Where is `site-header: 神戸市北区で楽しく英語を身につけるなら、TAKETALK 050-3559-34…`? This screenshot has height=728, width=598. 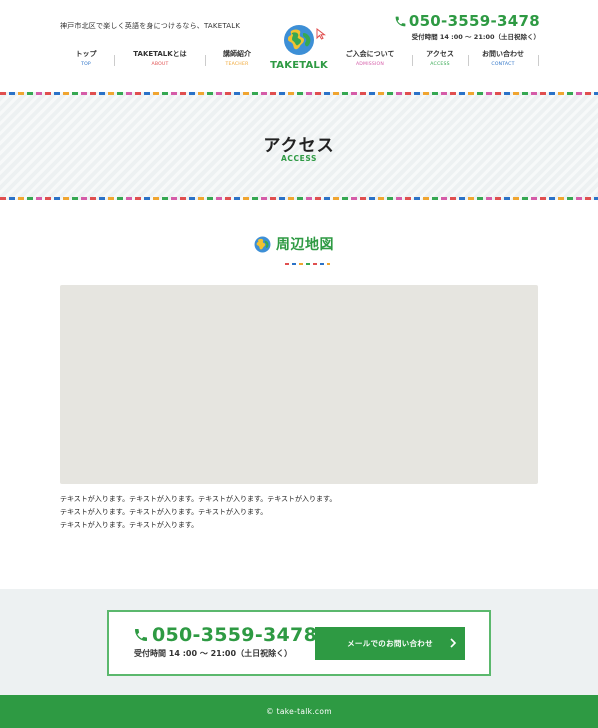 site-header: 神戸市北区で楽しく英語を身につけるなら、TAKETALK 050-3559-34… is located at coordinates (299, 46).